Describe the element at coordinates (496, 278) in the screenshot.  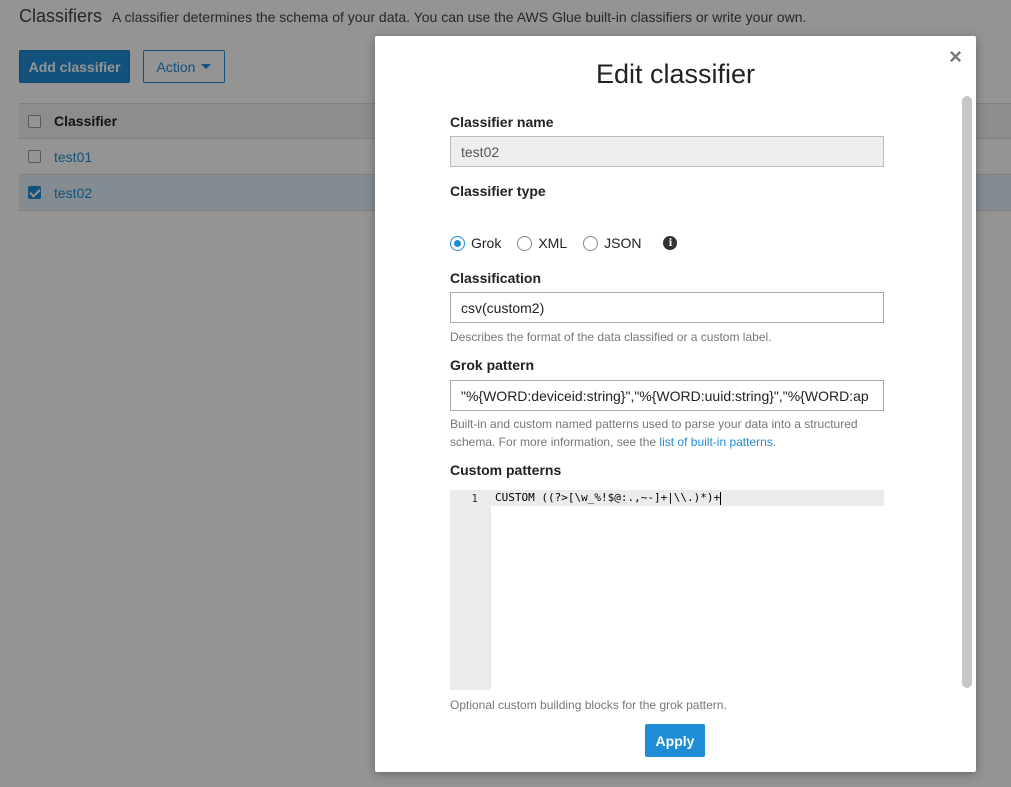
I see `classification-label: Classification` at that location.